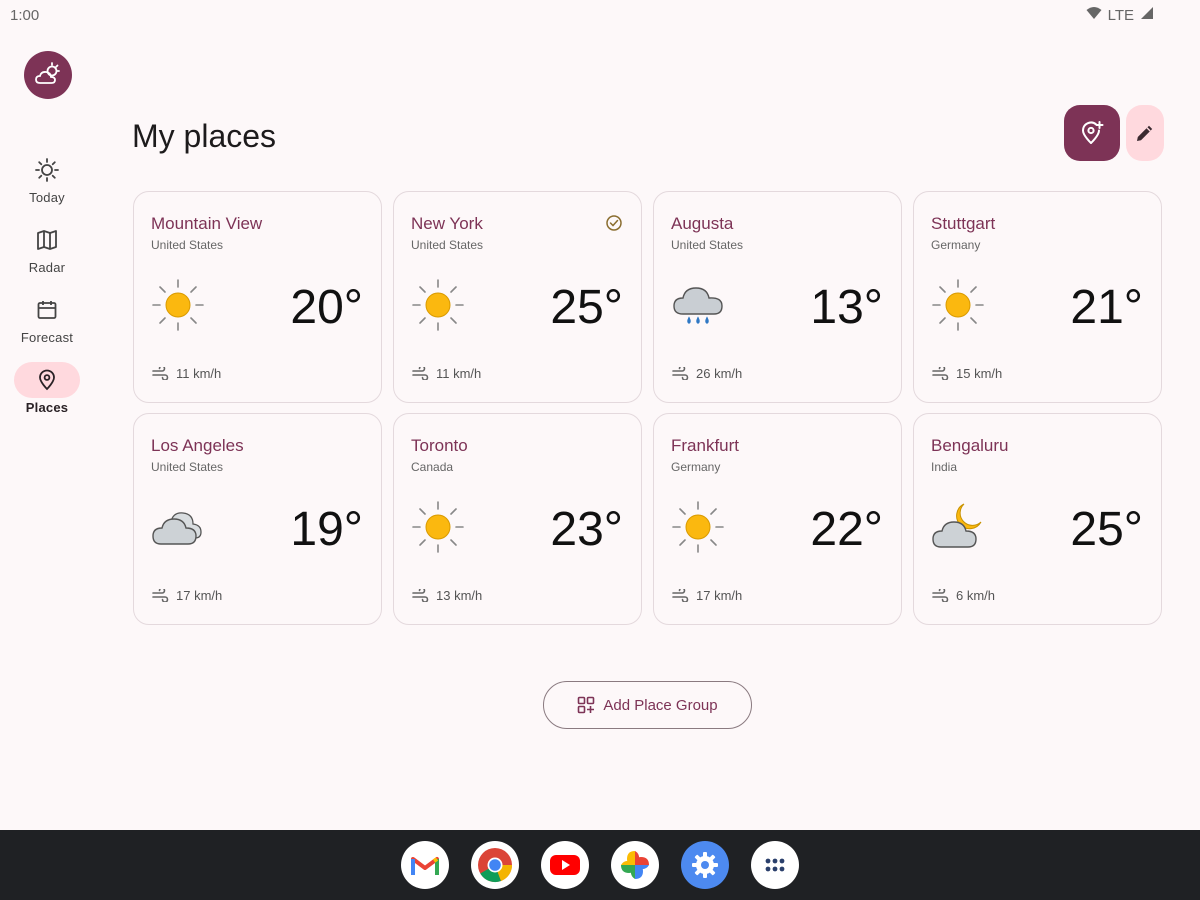  Describe the element at coordinates (600, 16) in the screenshot. I see `status-bar: 1:00 LTE` at that location.